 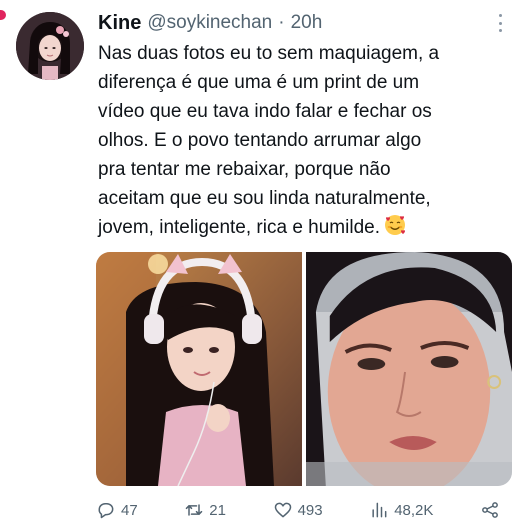 What do you see at coordinates (379, 510) in the screenshot?
I see `views-bar-chart-icon` at bounding box center [379, 510].